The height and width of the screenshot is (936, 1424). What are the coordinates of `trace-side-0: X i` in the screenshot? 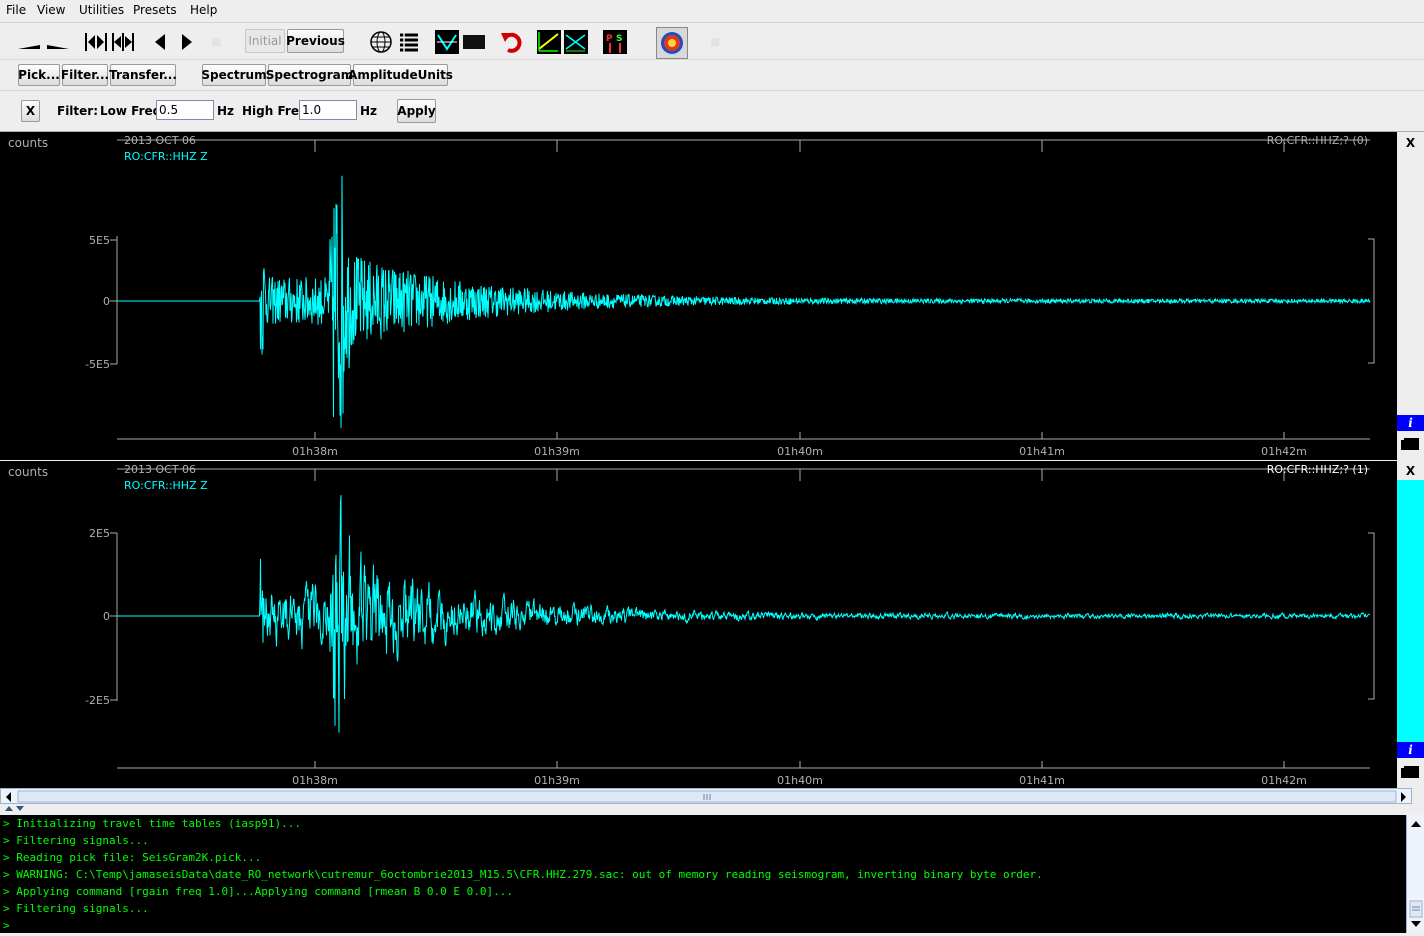 It's located at (1410, 296).